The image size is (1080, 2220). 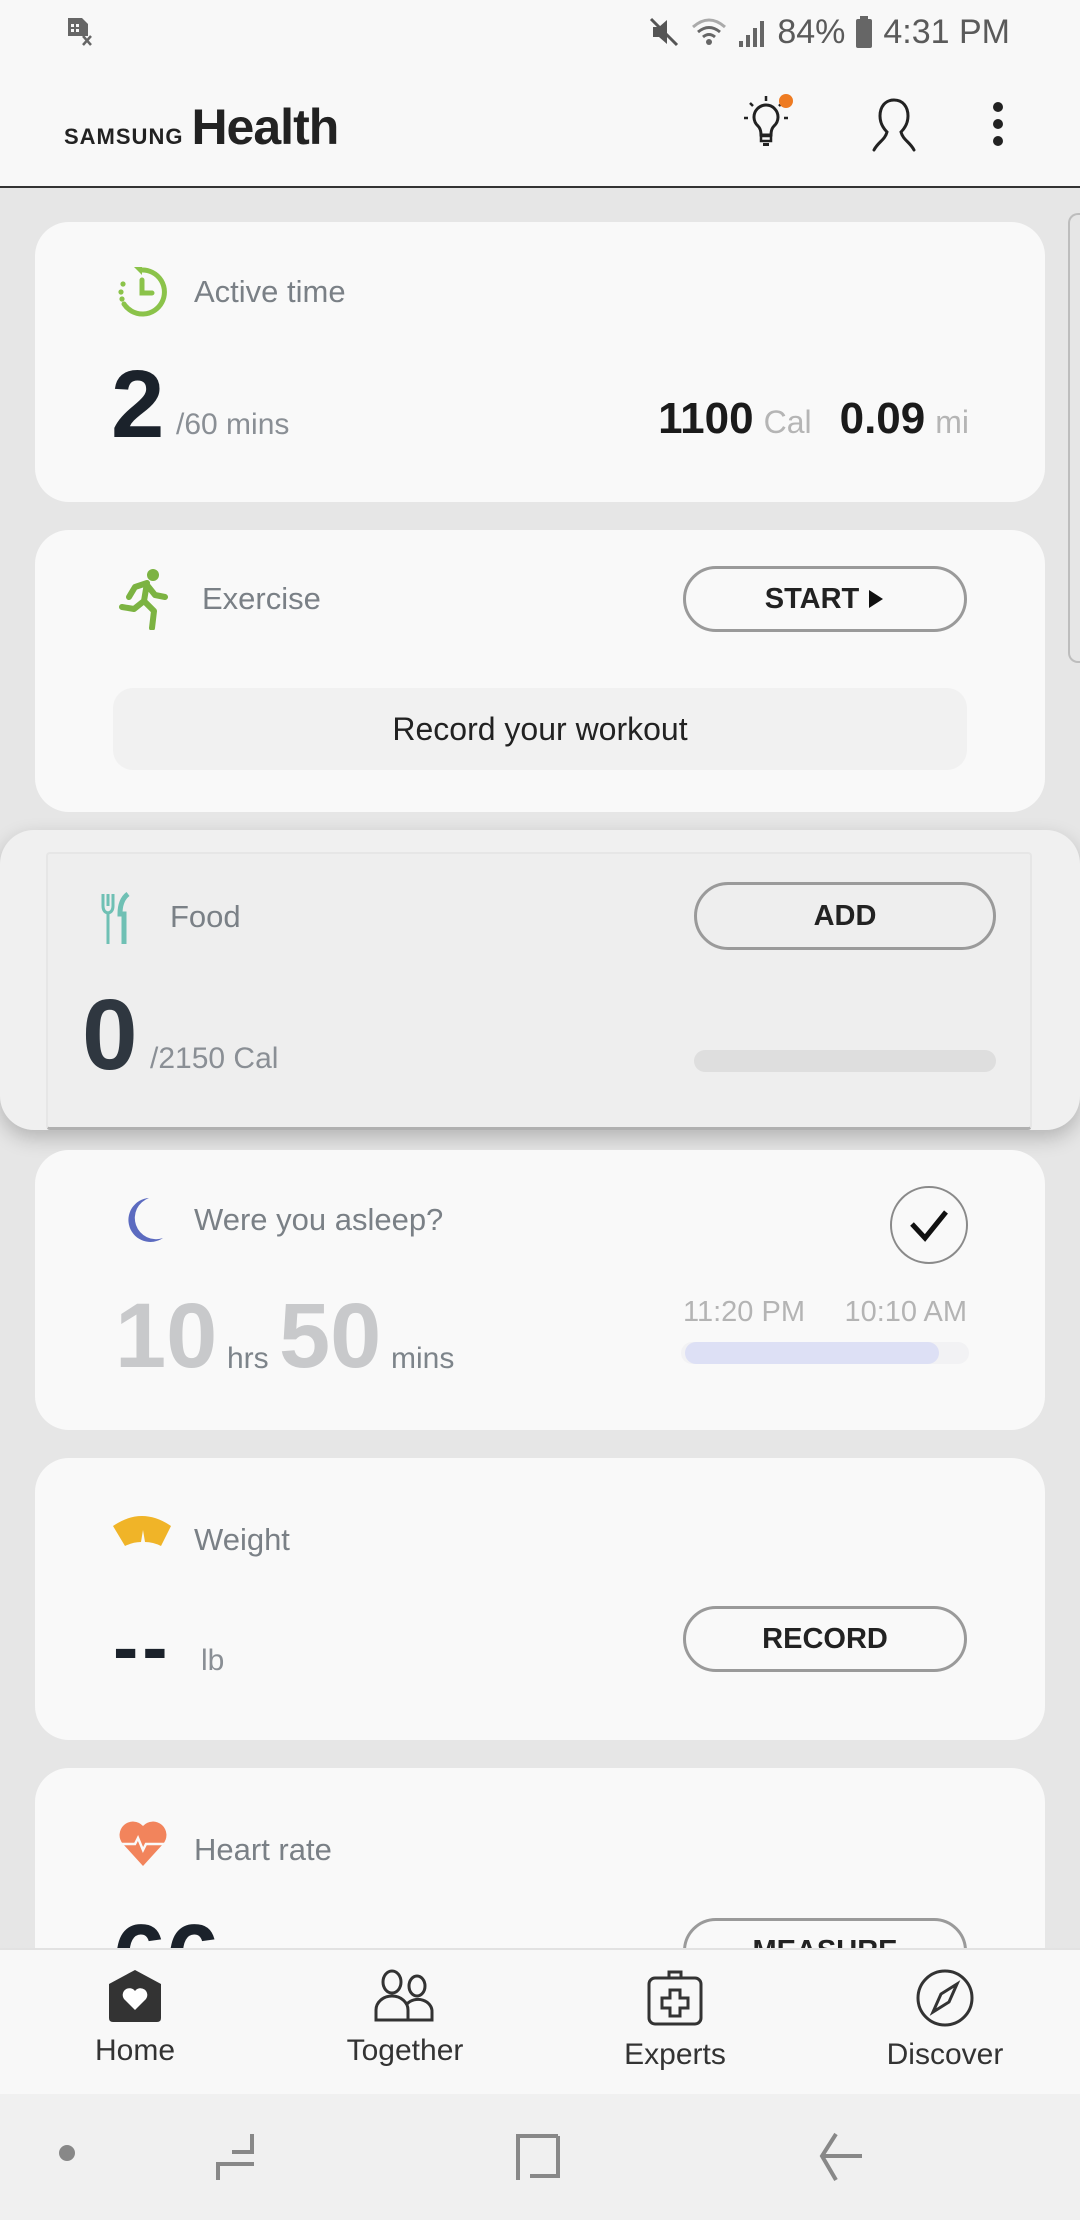 What do you see at coordinates (812, 598) in the screenshot?
I see `start-label: START` at bounding box center [812, 598].